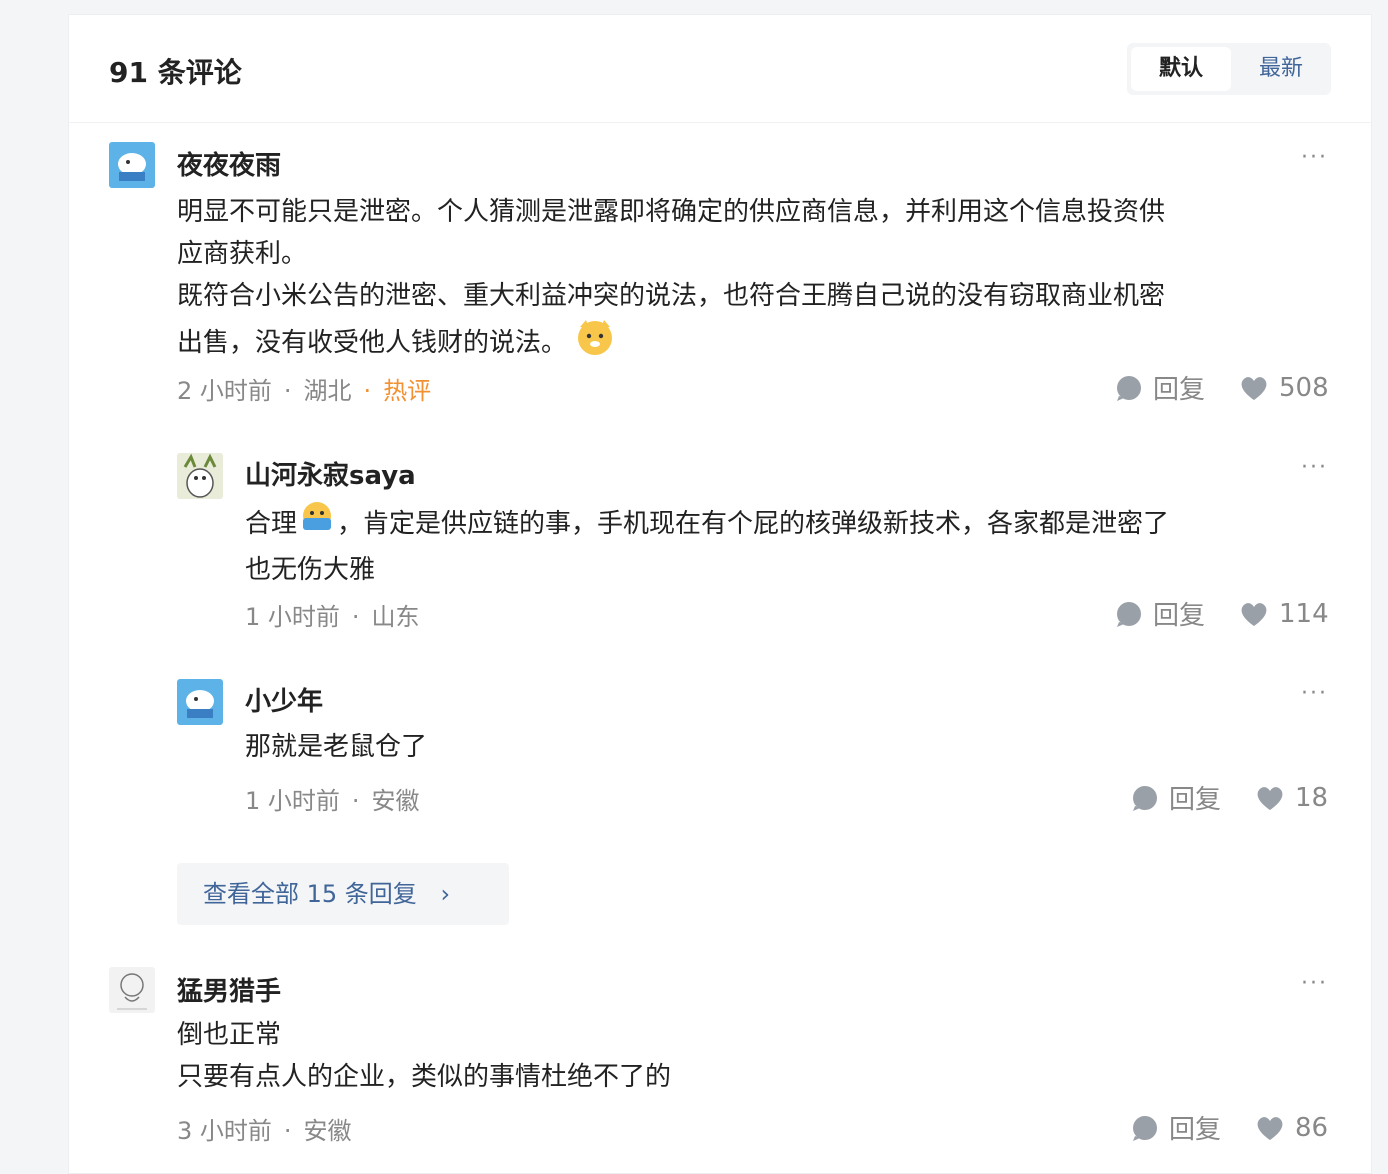  I want to click on content-line: 明显不可能只是泄密。个人猜测是泄露即将确定的供应商信息，并利用这个信息投资供, so click(671, 212).